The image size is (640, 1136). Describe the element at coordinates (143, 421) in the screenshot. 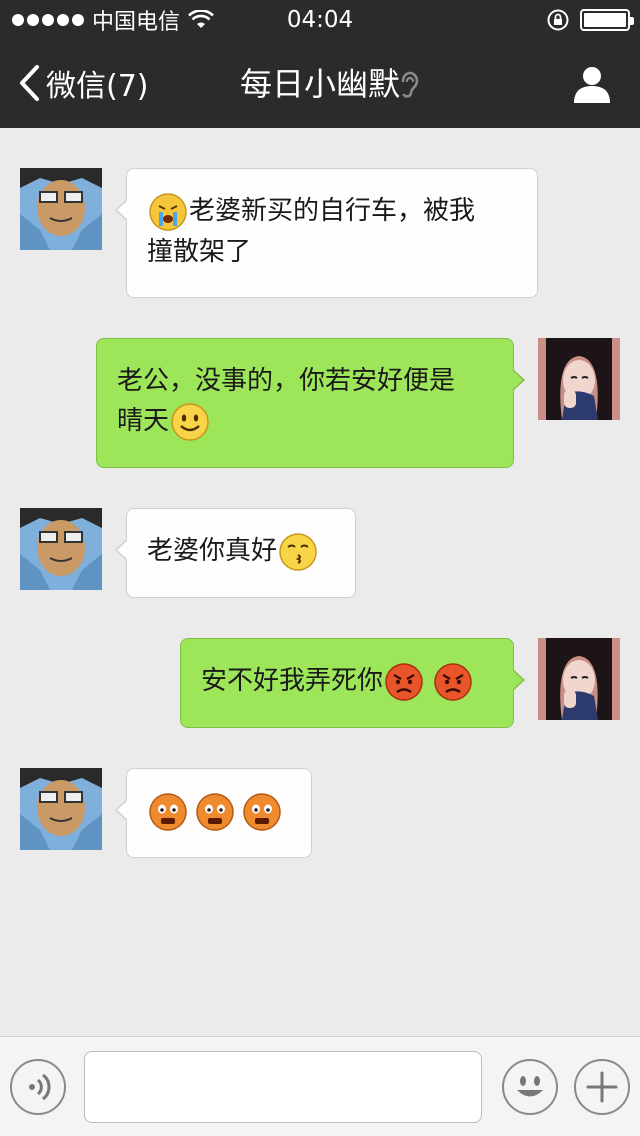

I see `message-text-line2: 晴天` at that location.